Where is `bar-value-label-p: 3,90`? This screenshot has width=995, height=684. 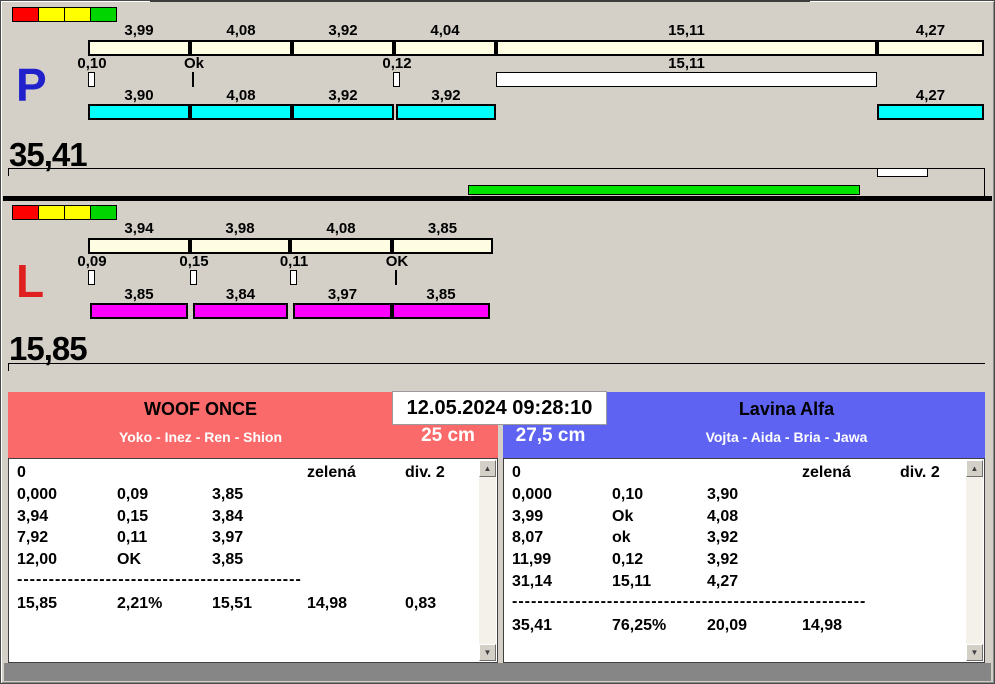
bar-value-label-p: 3,90 is located at coordinates (139, 95).